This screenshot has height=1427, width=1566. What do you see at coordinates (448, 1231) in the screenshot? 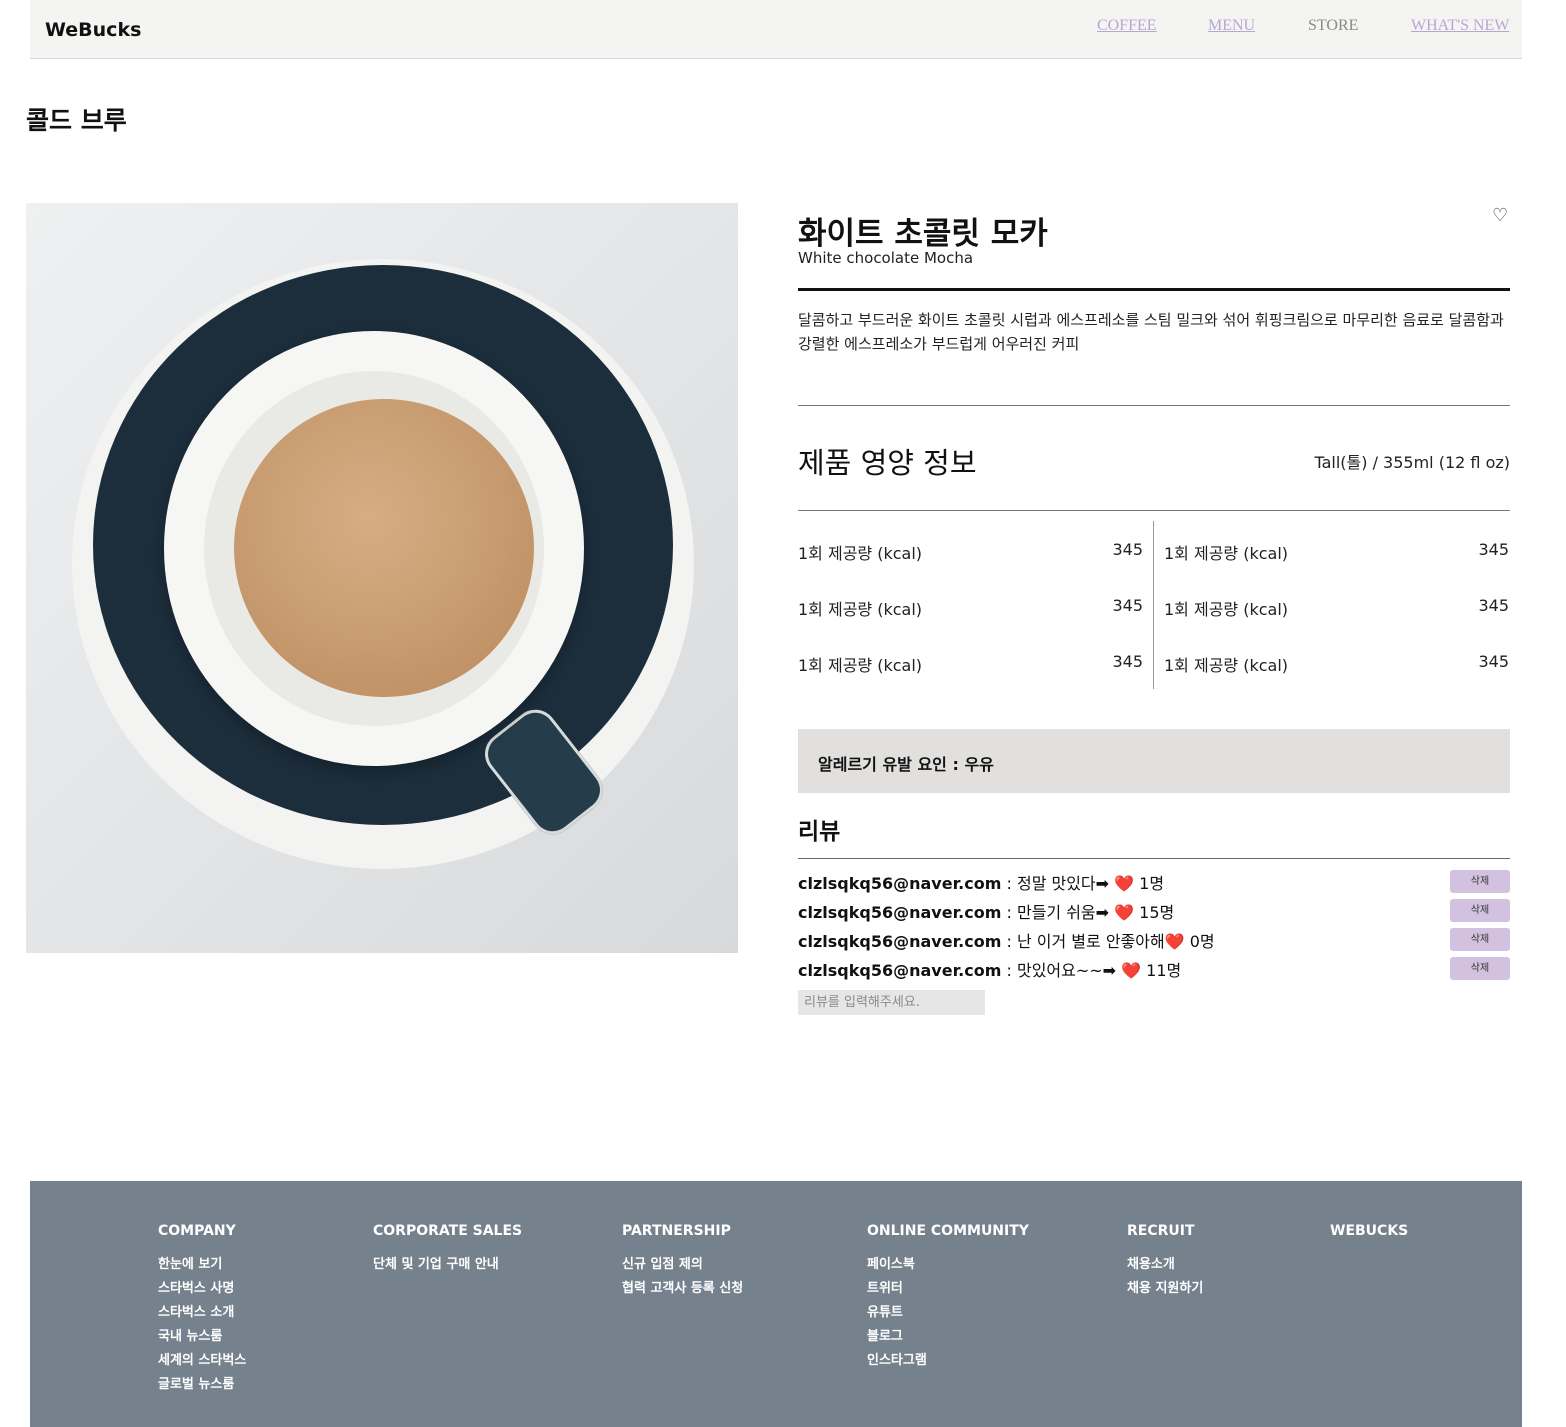
I see `footer-heading: CORPORATE SALES` at bounding box center [448, 1231].